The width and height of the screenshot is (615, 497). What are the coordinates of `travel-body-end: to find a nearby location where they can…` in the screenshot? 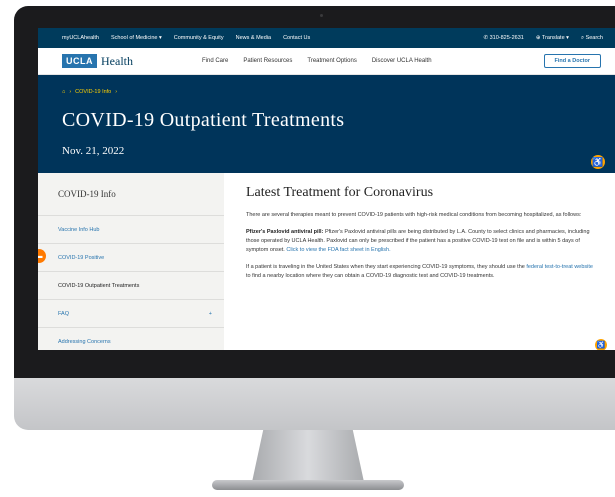 It's located at (370, 276).